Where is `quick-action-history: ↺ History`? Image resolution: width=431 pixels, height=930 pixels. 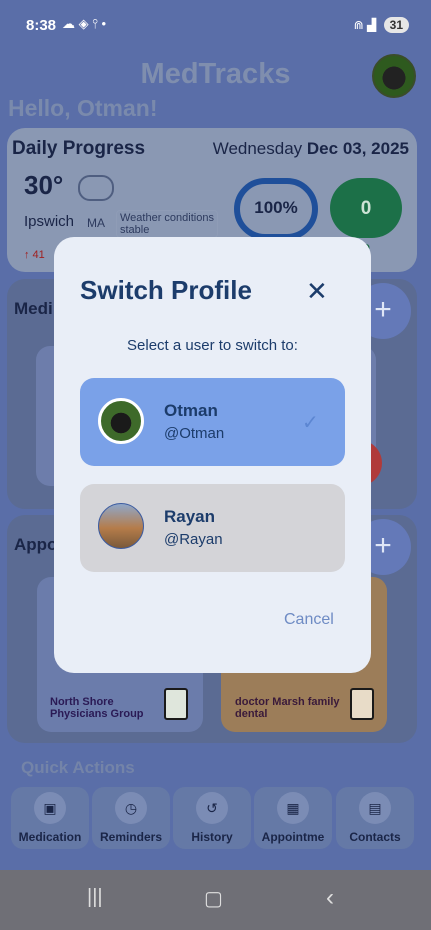
quick-action-history: ↺ History is located at coordinates (212, 818).